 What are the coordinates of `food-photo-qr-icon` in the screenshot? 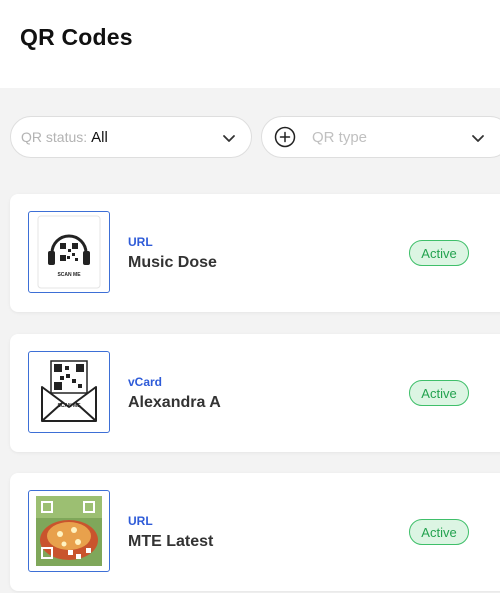 It's located at (69, 531).